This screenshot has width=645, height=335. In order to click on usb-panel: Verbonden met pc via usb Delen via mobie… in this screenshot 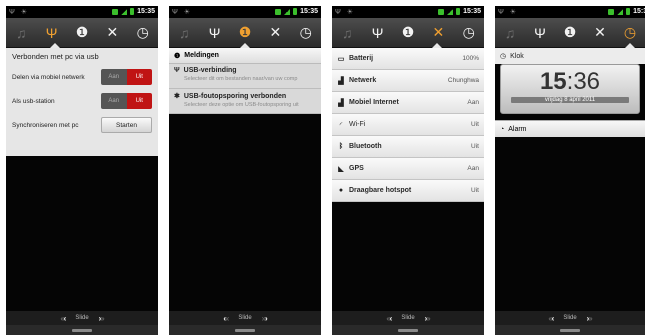, I will do `click(82, 102)`.